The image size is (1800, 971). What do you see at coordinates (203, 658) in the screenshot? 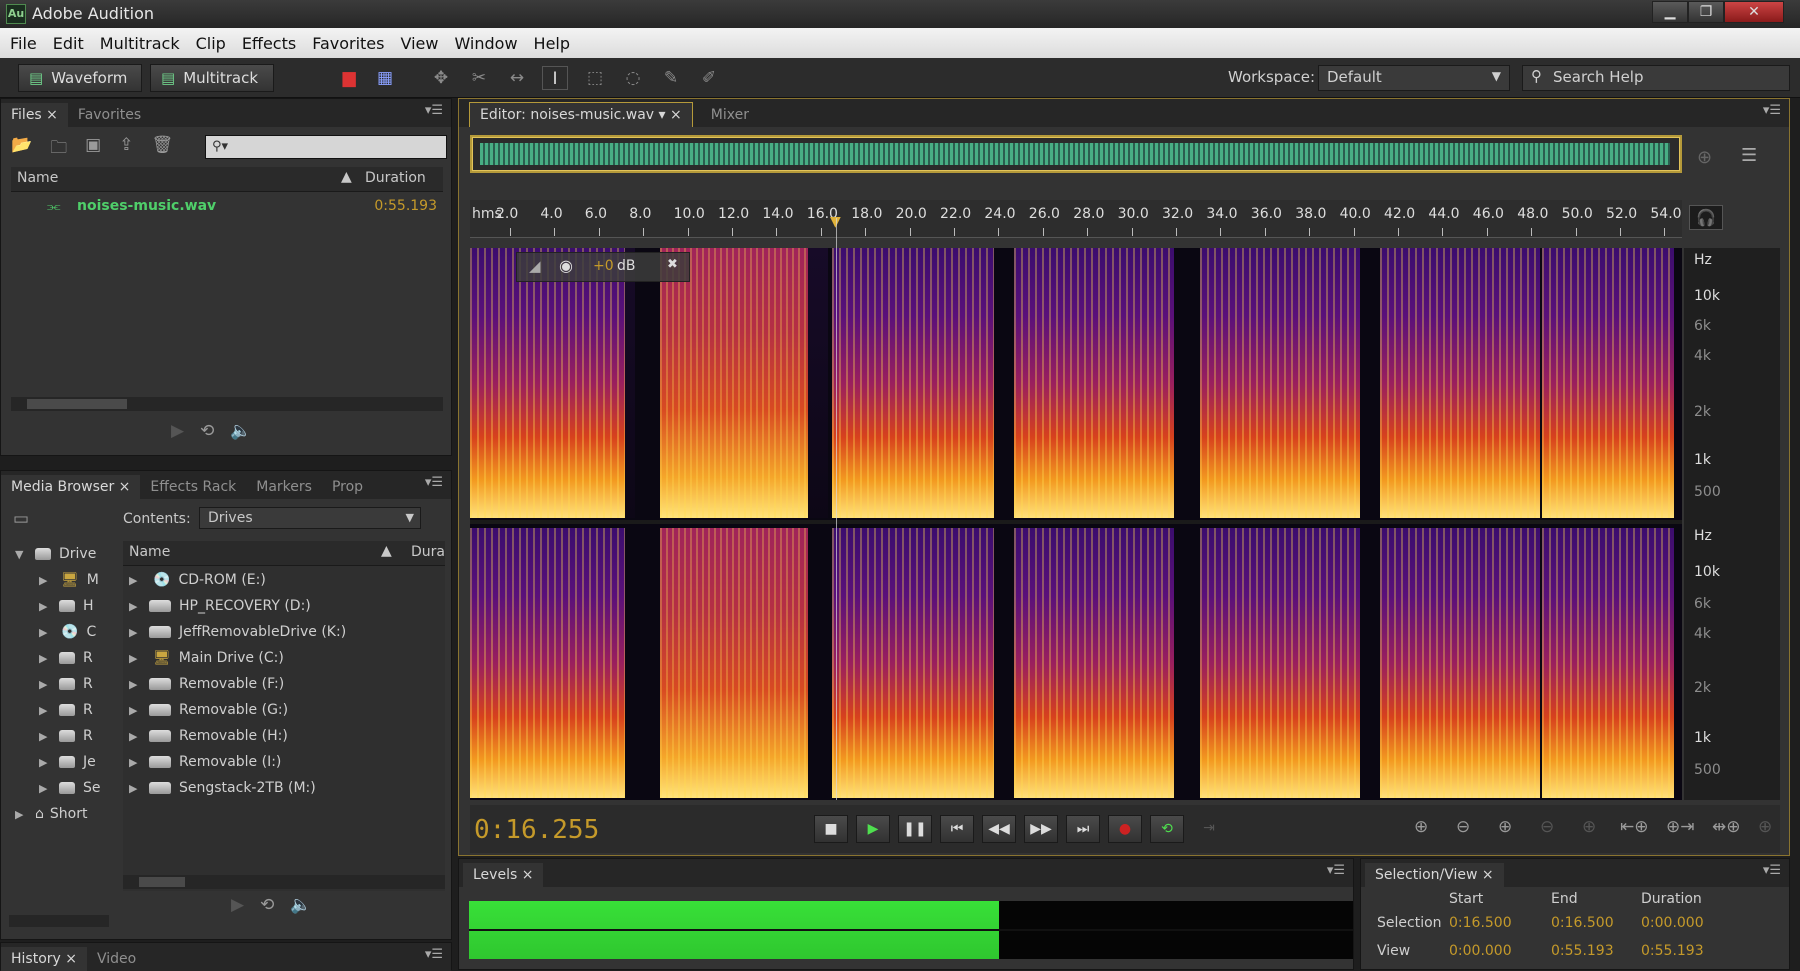
I see `drive-row: ▶ 🖥 Main Drive (C:)` at bounding box center [203, 658].